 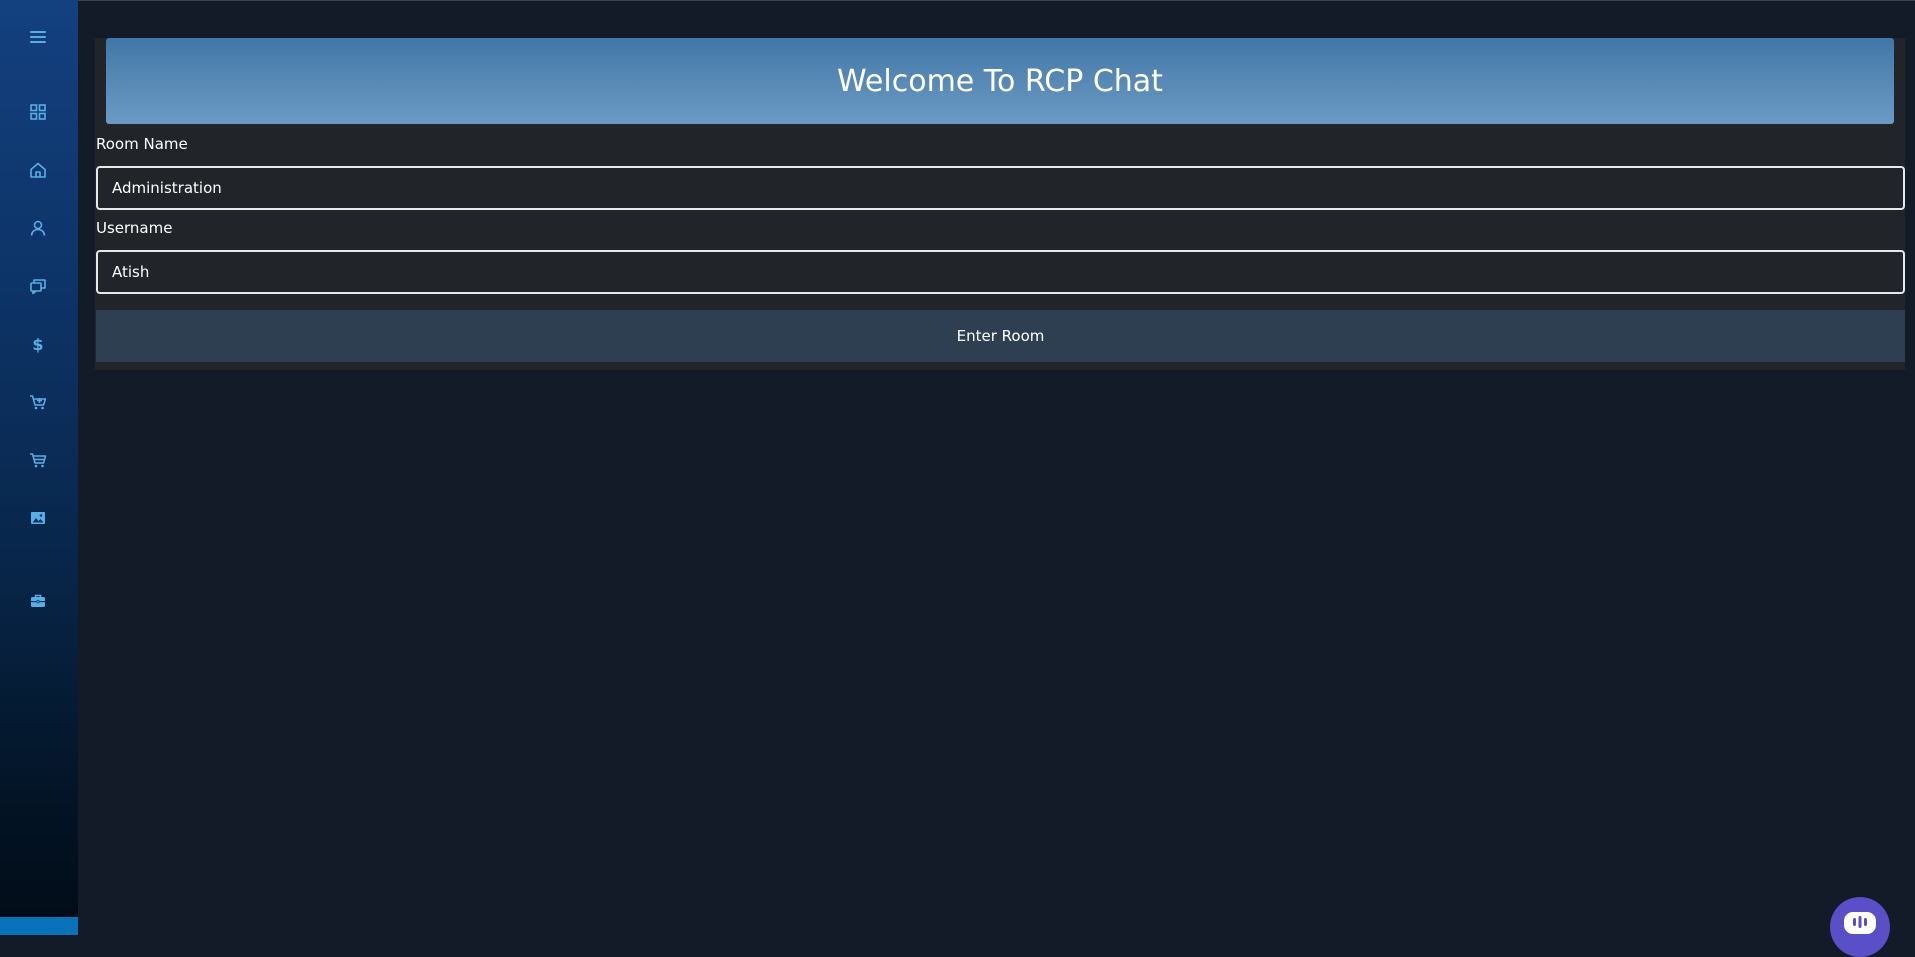 I want to click on home-icon, so click(x=38, y=170).